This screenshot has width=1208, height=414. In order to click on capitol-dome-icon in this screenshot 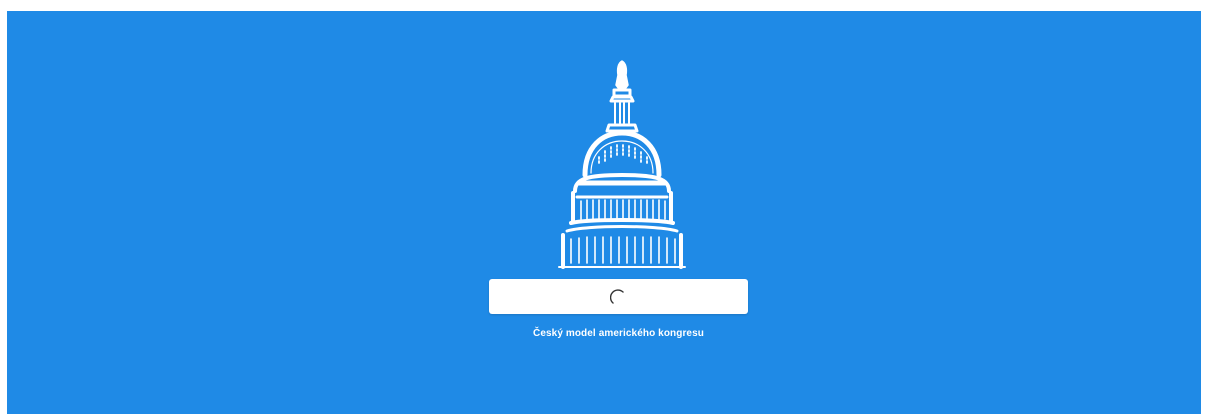, I will do `click(622, 164)`.